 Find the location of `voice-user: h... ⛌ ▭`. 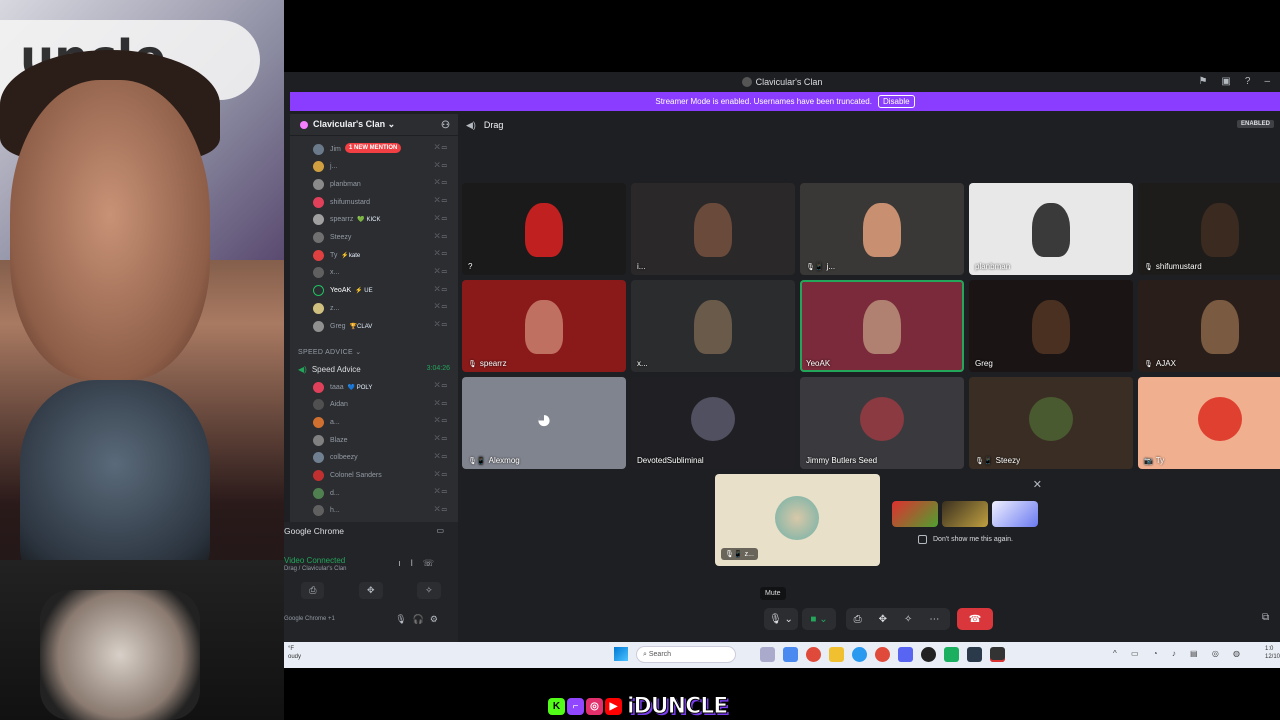

voice-user: h... ⛌ ▭ is located at coordinates (383, 511).